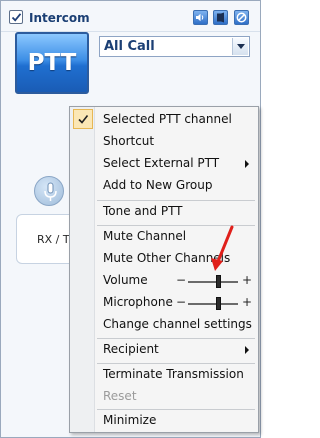  I want to click on speaker-icon, so click(200, 17).